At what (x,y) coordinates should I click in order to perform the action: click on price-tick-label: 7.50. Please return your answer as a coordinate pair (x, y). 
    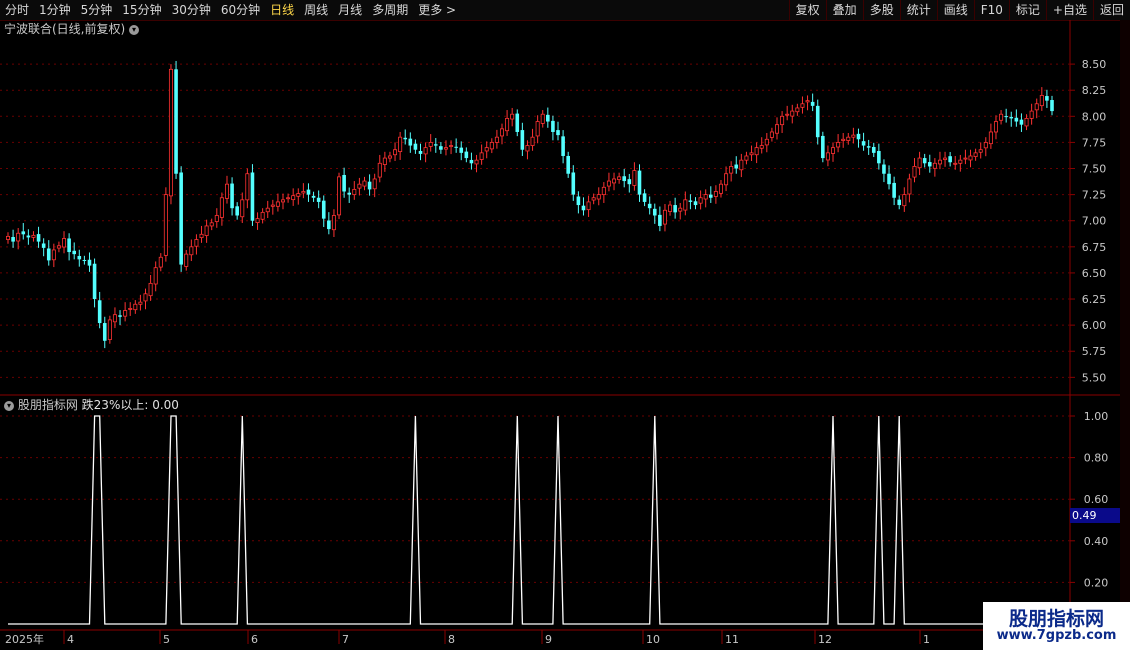
    Looking at the image, I should click on (1094, 169).